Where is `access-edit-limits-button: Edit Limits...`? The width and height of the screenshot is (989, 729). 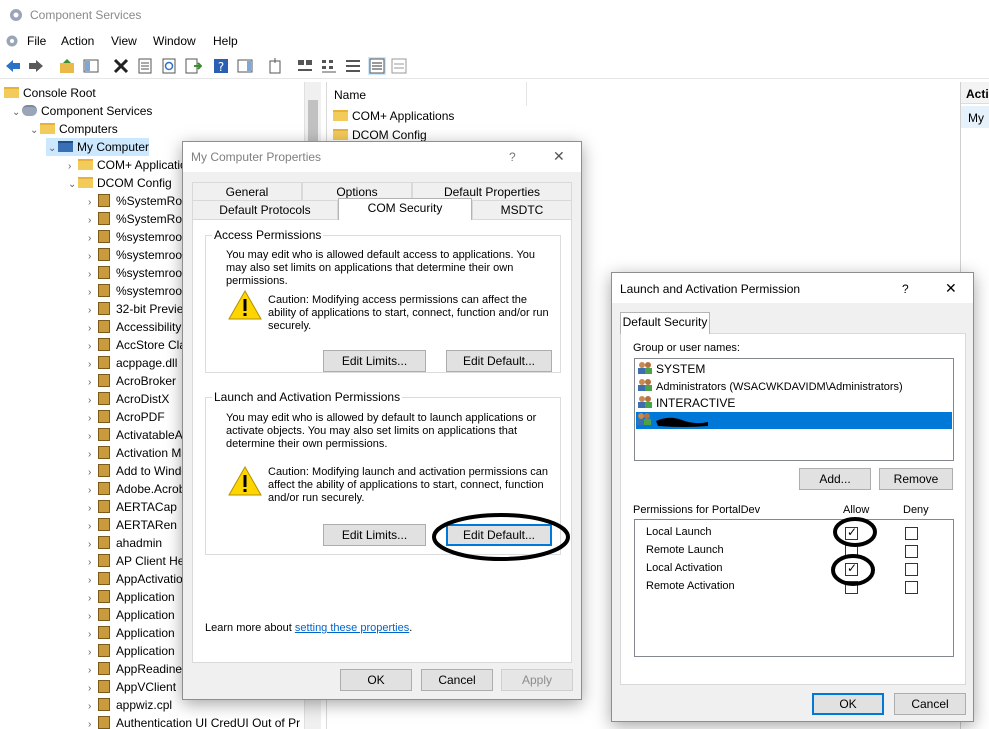 access-edit-limits-button: Edit Limits... is located at coordinates (374, 361).